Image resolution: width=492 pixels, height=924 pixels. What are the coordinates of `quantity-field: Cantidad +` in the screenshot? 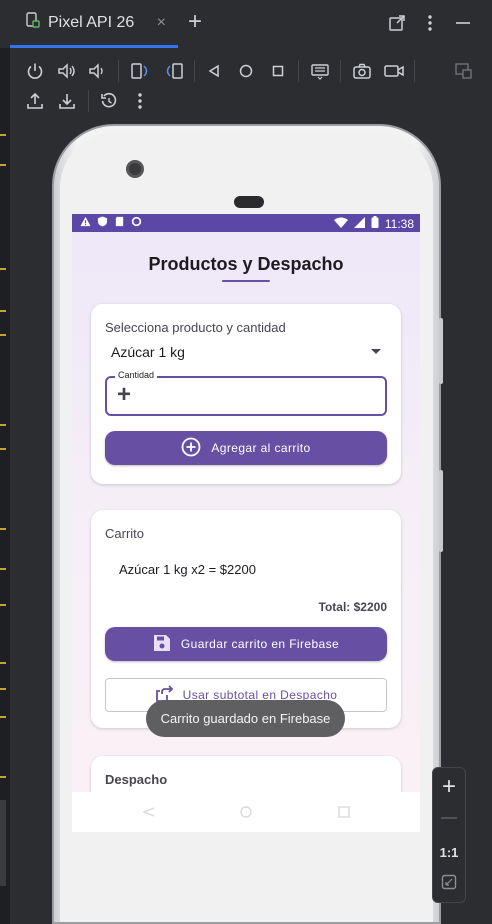 It's located at (246, 393).